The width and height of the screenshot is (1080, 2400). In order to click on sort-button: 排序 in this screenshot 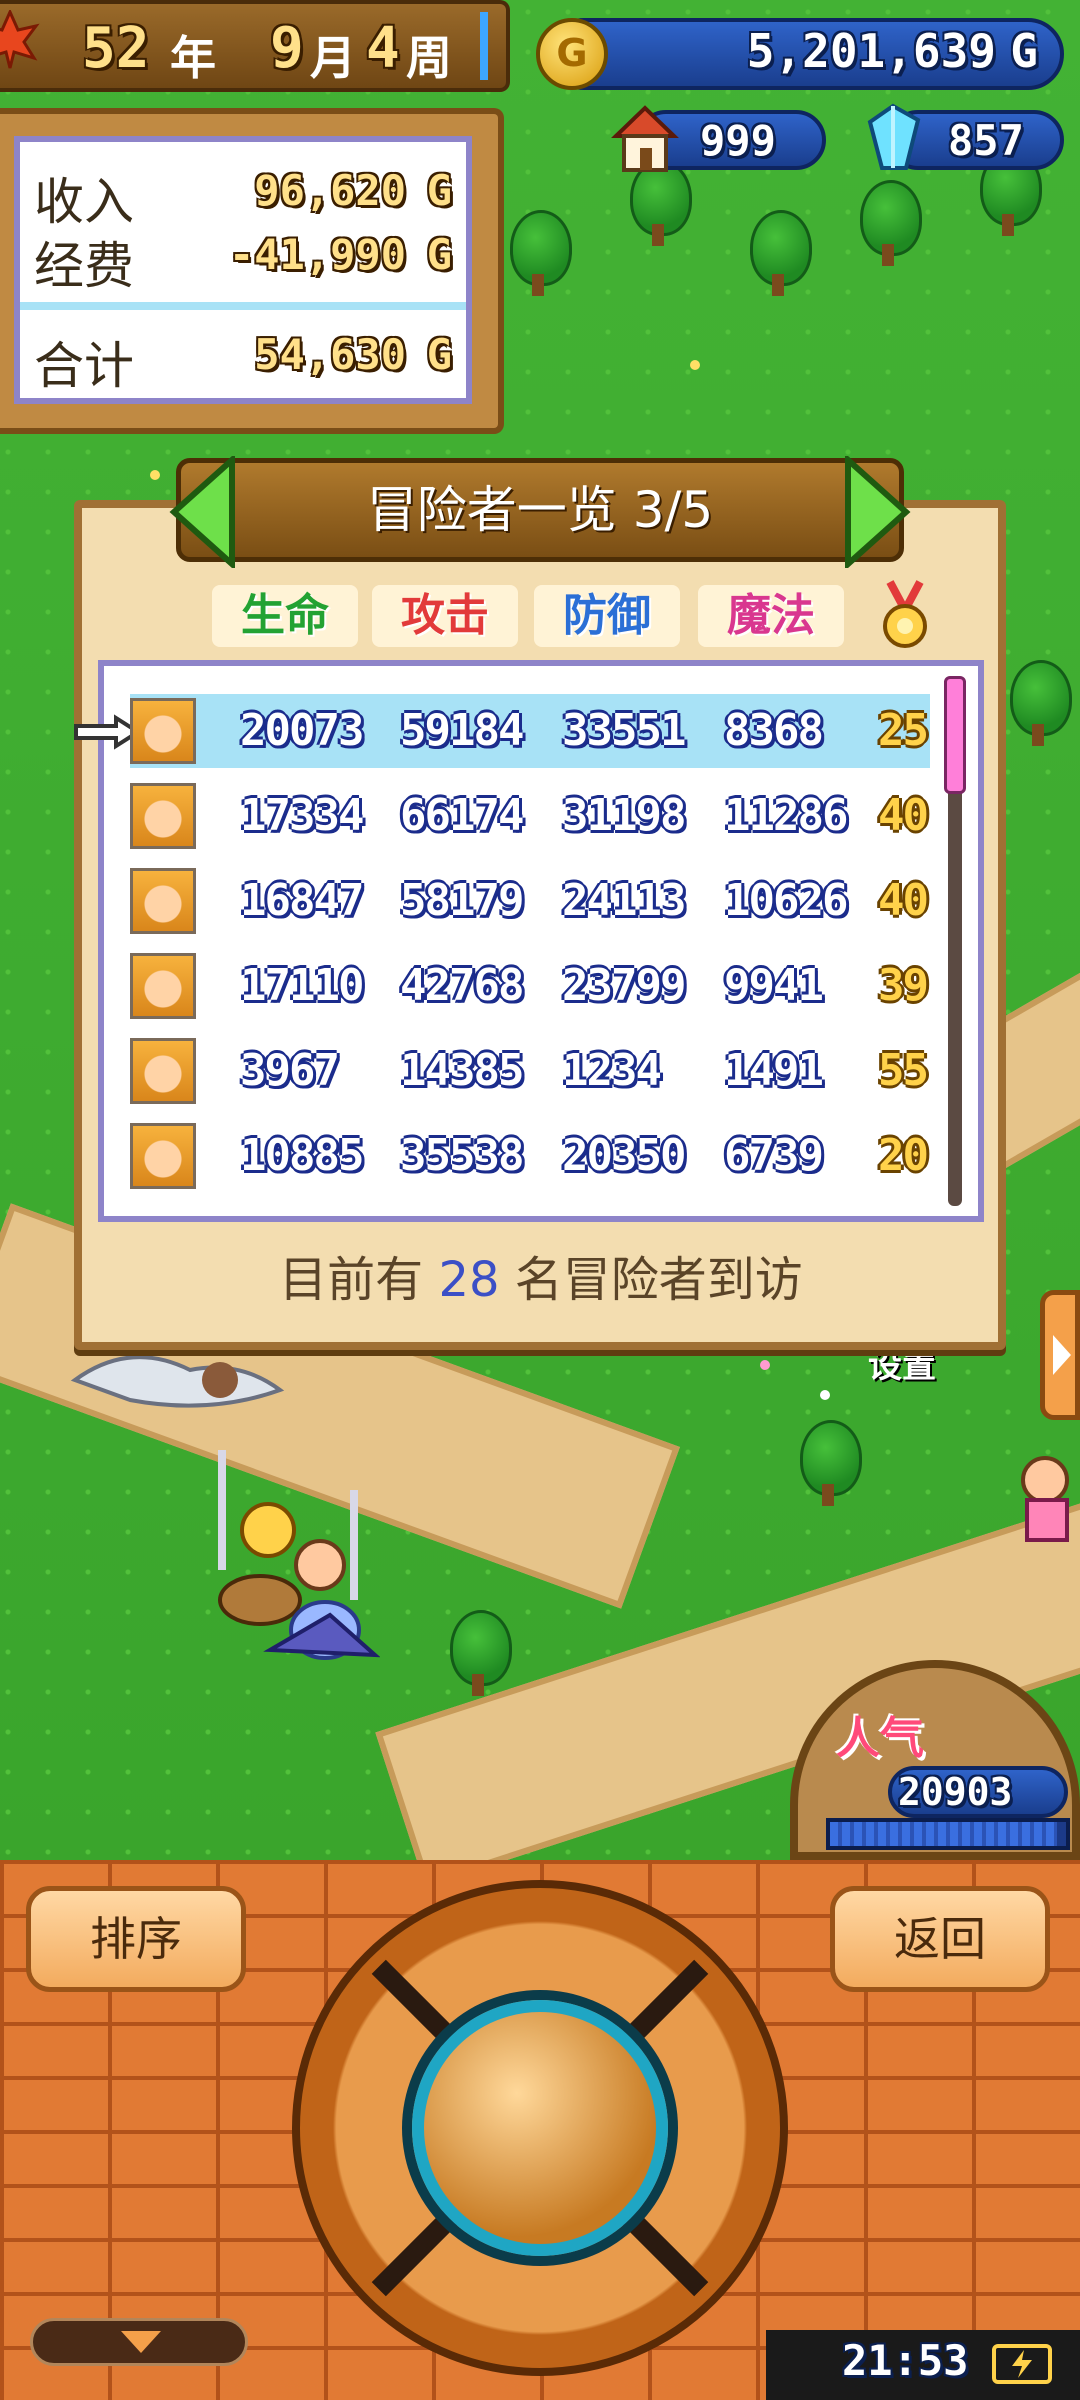, I will do `click(136, 1939)`.